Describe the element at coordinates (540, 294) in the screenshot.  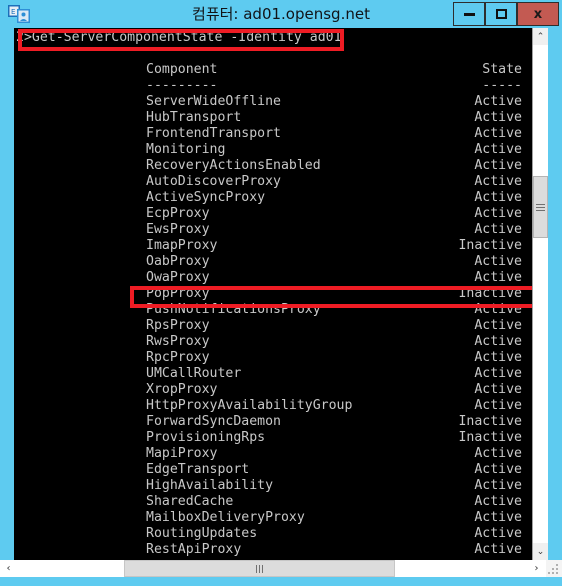
I see `vertical-scrollbar: ⌃ ⌄` at that location.